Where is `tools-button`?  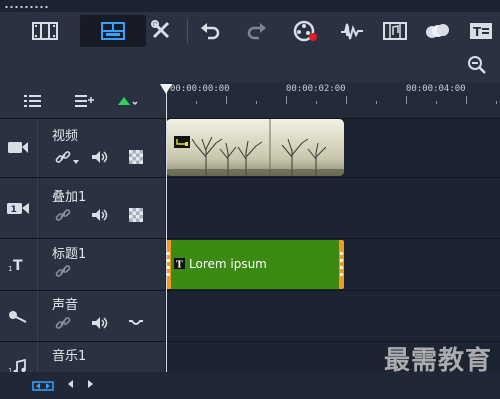
tools-button is located at coordinates (161, 31).